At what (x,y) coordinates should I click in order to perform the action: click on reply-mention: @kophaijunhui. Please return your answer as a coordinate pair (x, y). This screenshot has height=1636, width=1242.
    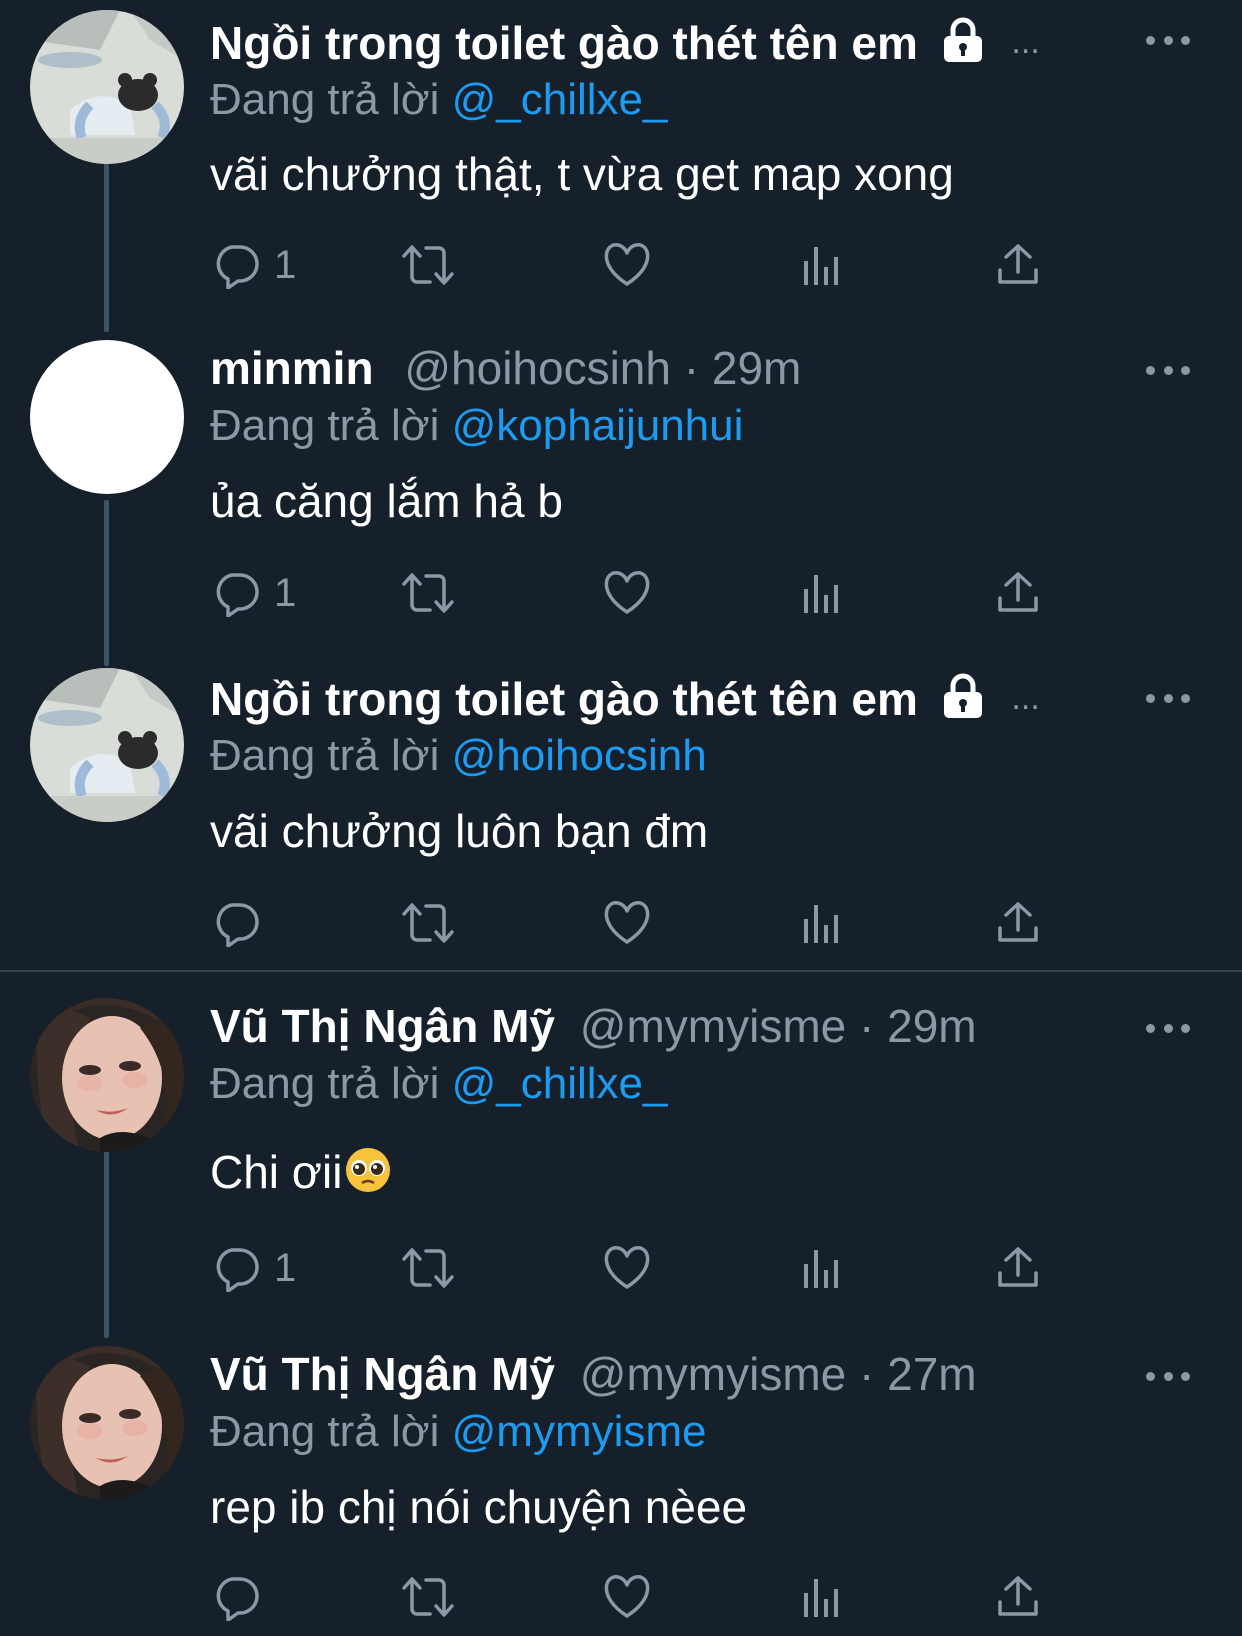
    Looking at the image, I should click on (598, 425).